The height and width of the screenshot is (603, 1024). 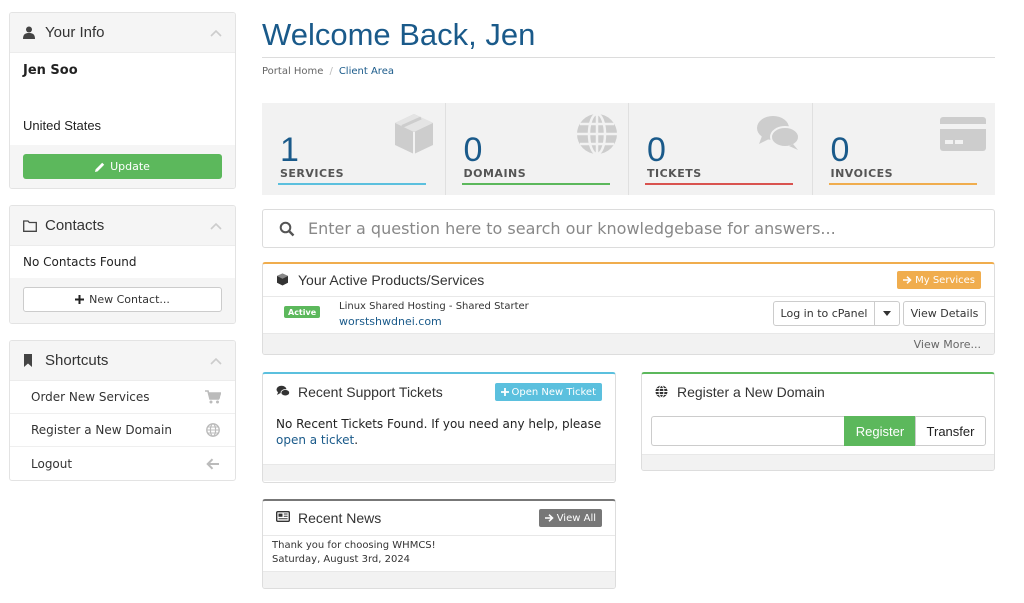 I want to click on cpanel-login-label: Log in to cPanel, so click(x=824, y=313).